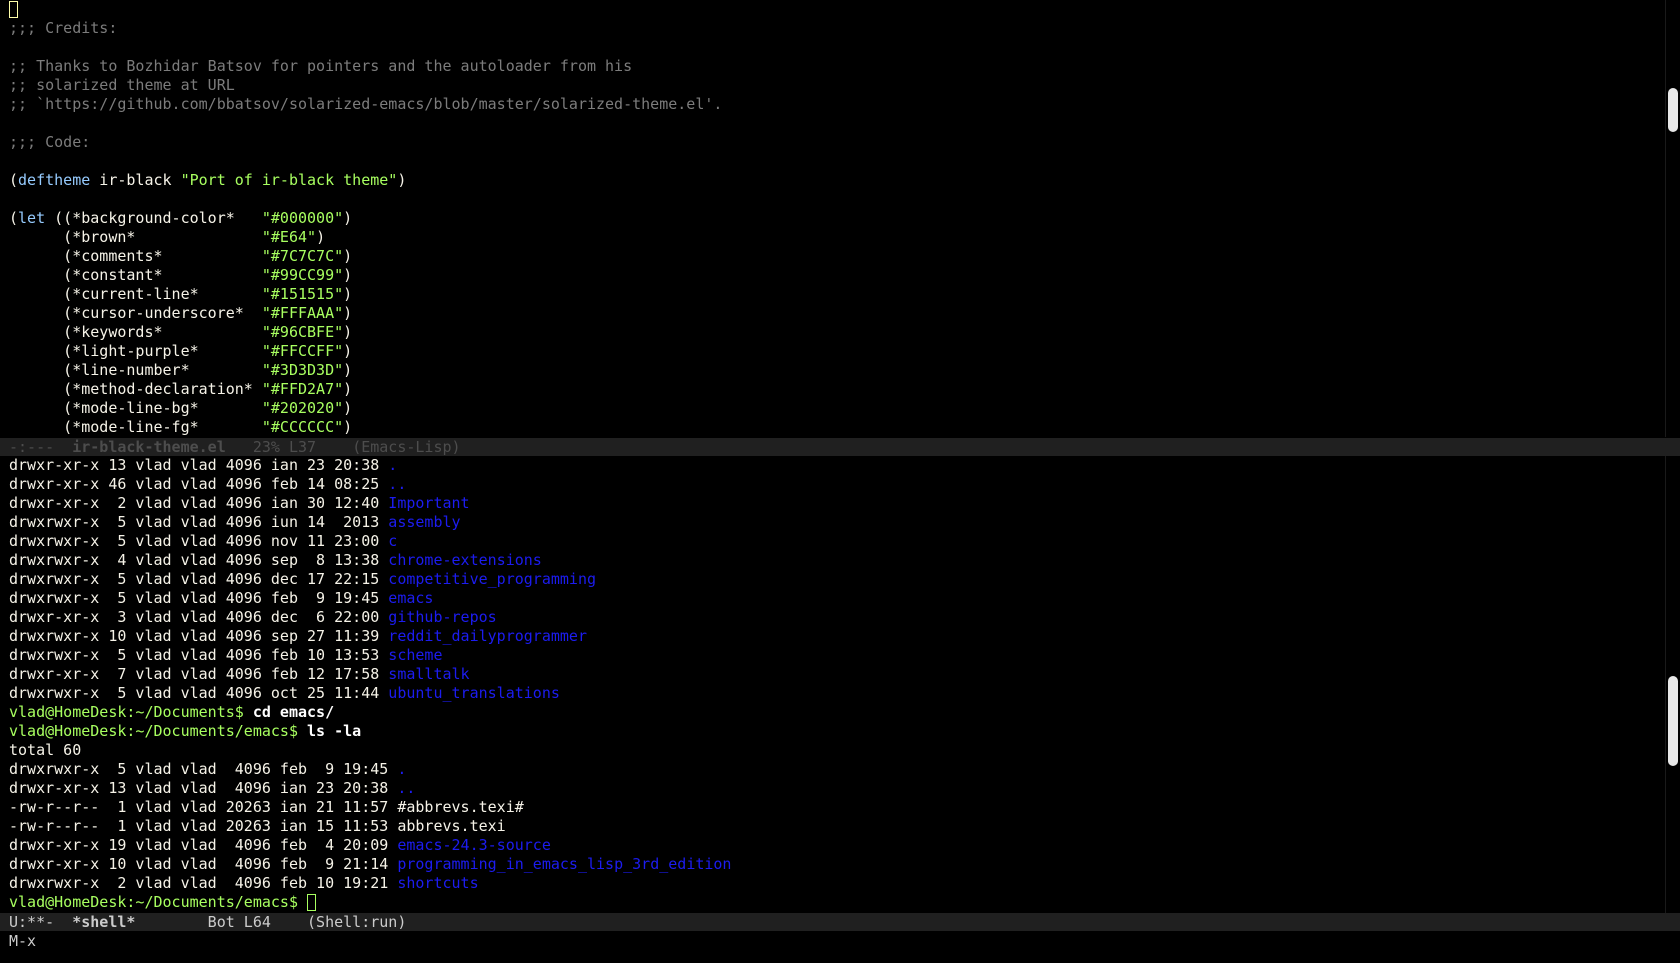  I want to click on code-line: (*comments* "#7C7C7C"), so click(829, 256).